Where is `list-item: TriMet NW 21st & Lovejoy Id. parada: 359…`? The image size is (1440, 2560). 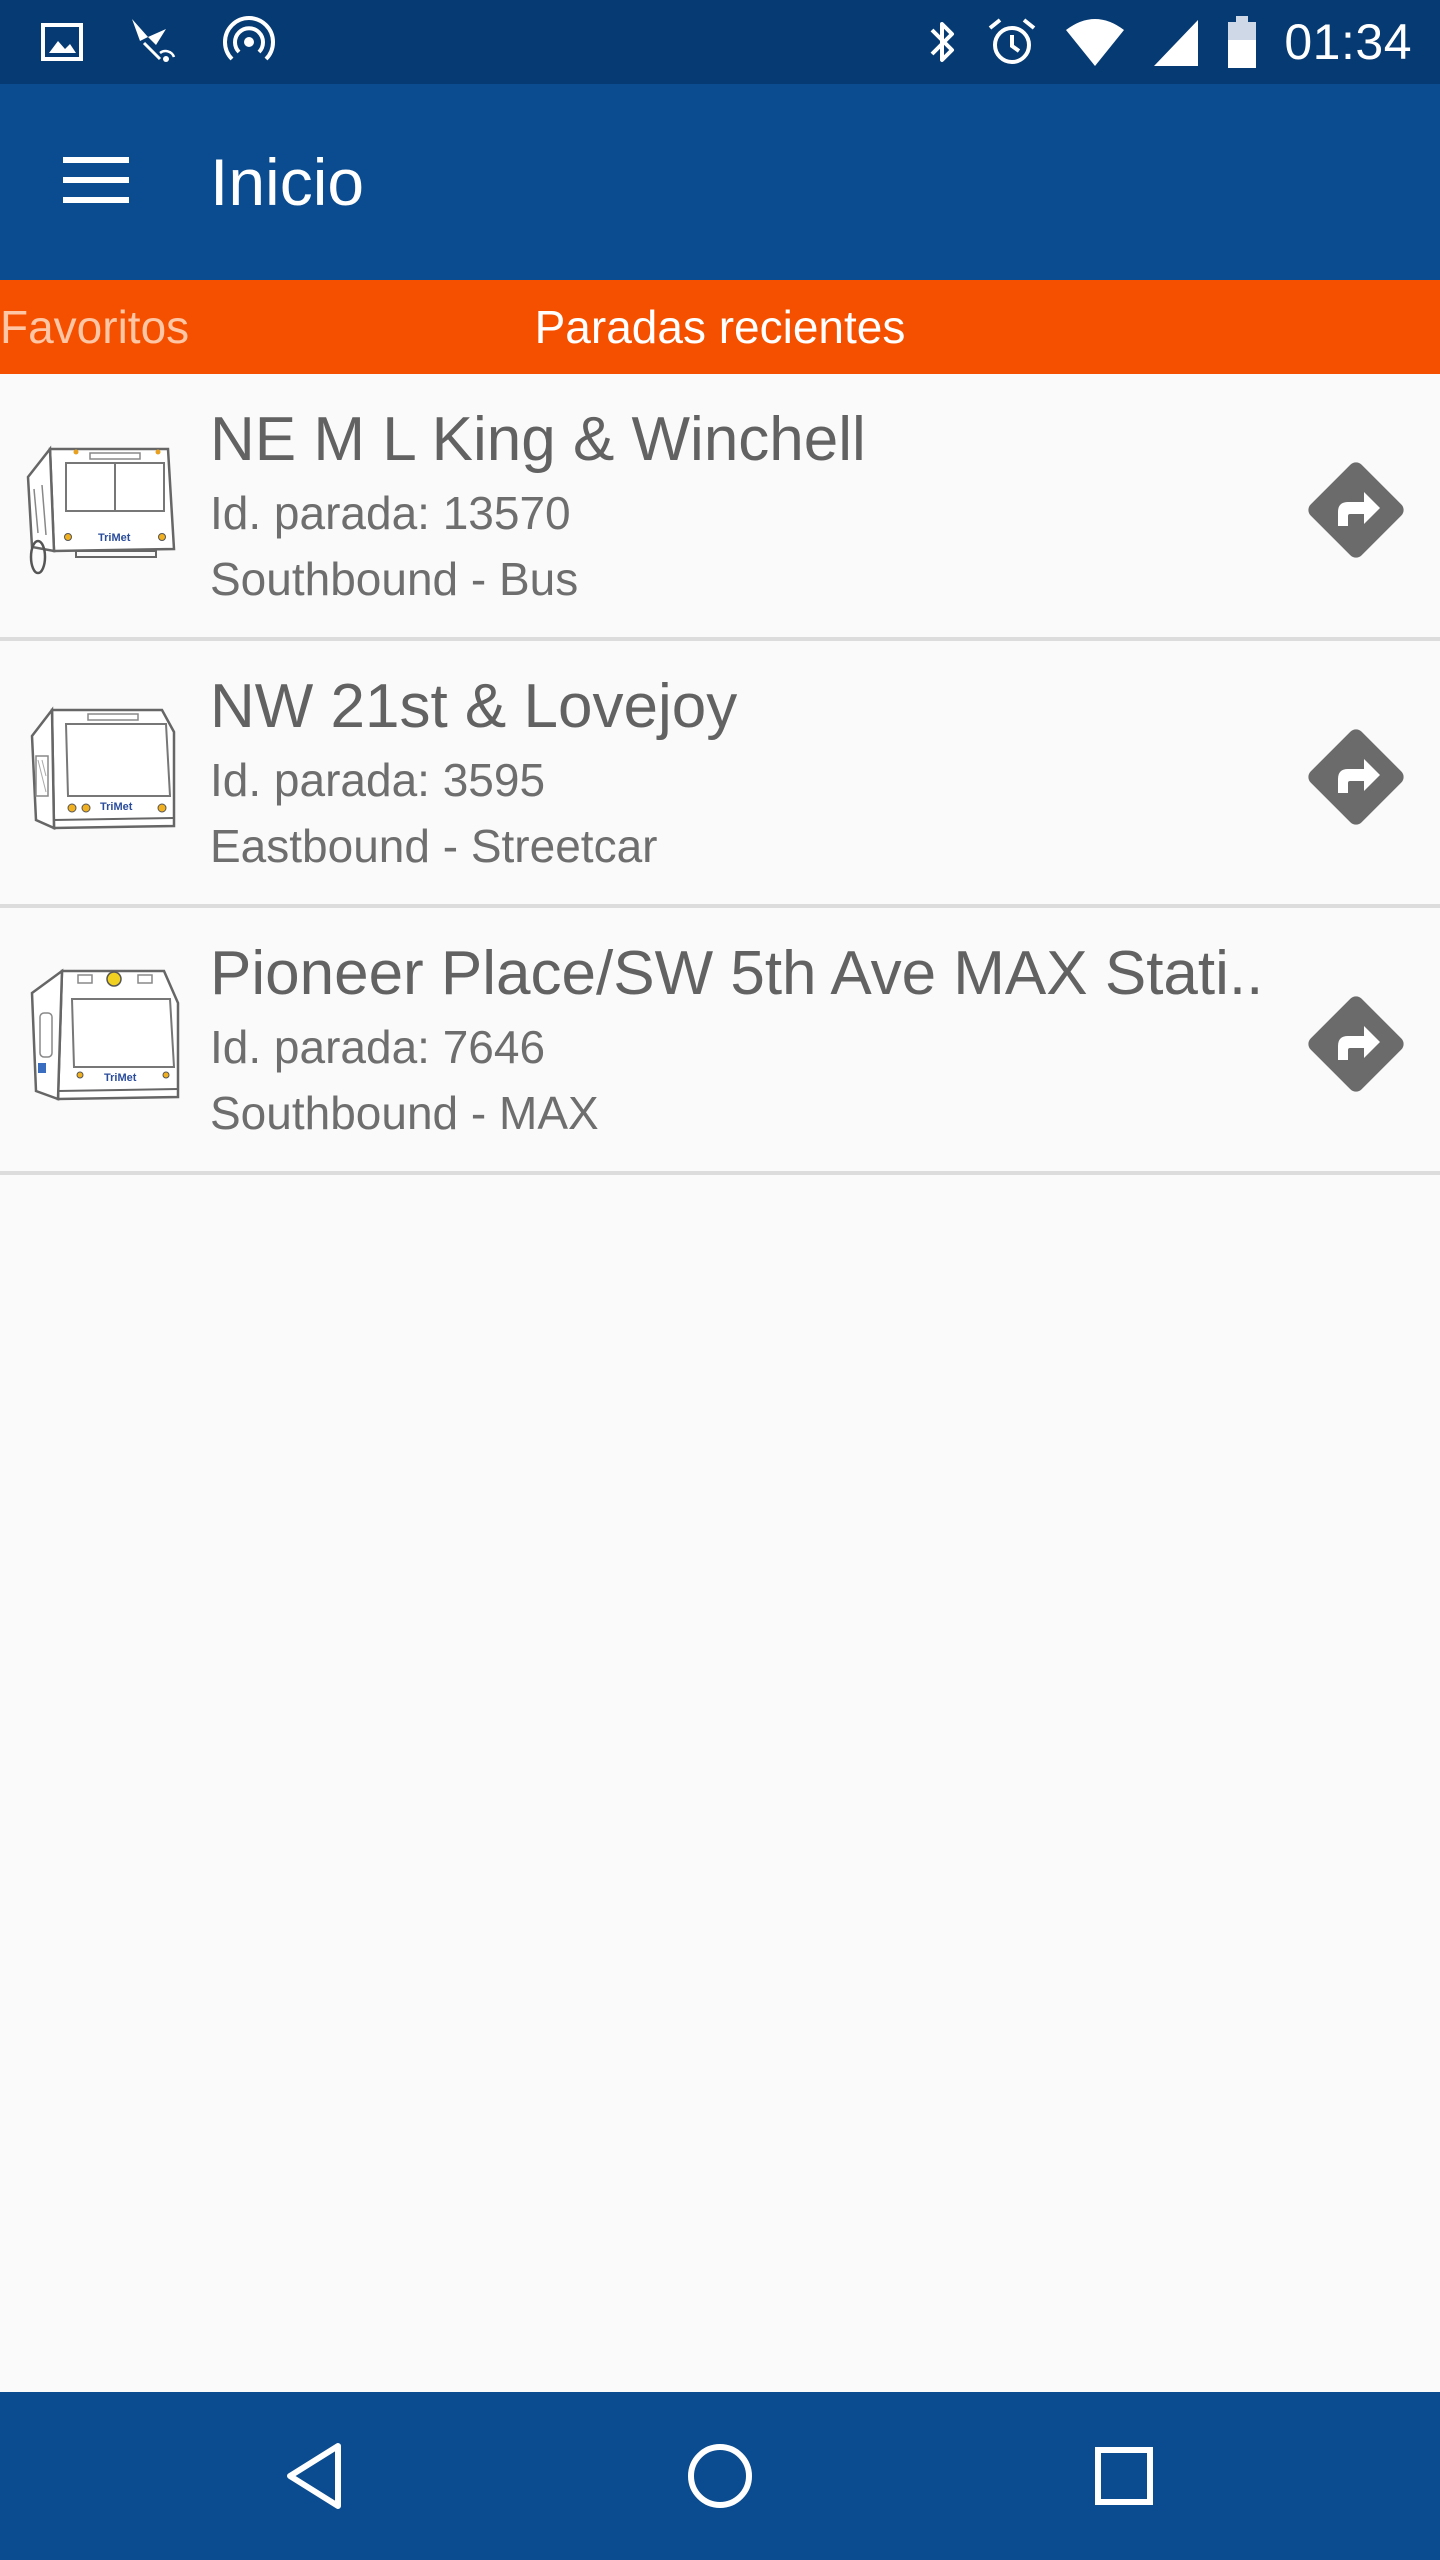 list-item: TriMet NW 21st & Lovejoy Id. parada: 359… is located at coordinates (720, 774).